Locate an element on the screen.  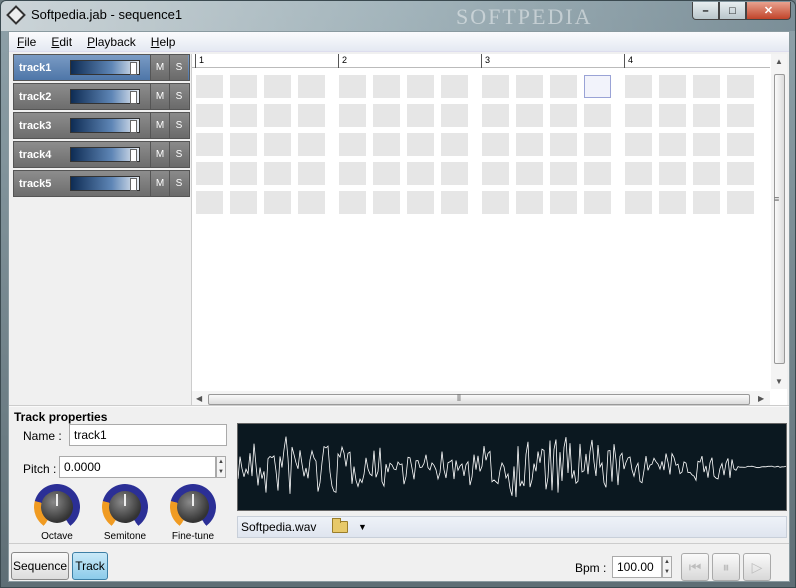
octave-knob is located at coordinates (57, 507).